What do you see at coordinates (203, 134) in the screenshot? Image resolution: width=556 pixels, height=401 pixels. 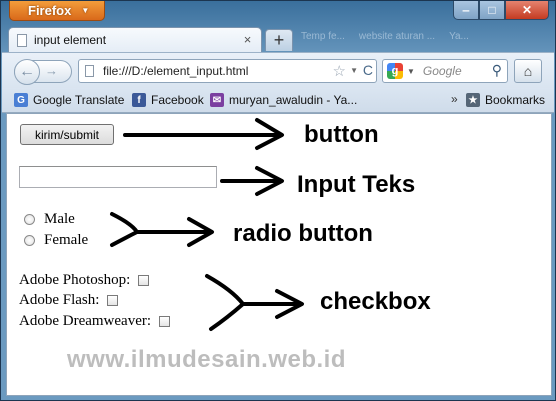 I see `arrow-to-button` at bounding box center [203, 134].